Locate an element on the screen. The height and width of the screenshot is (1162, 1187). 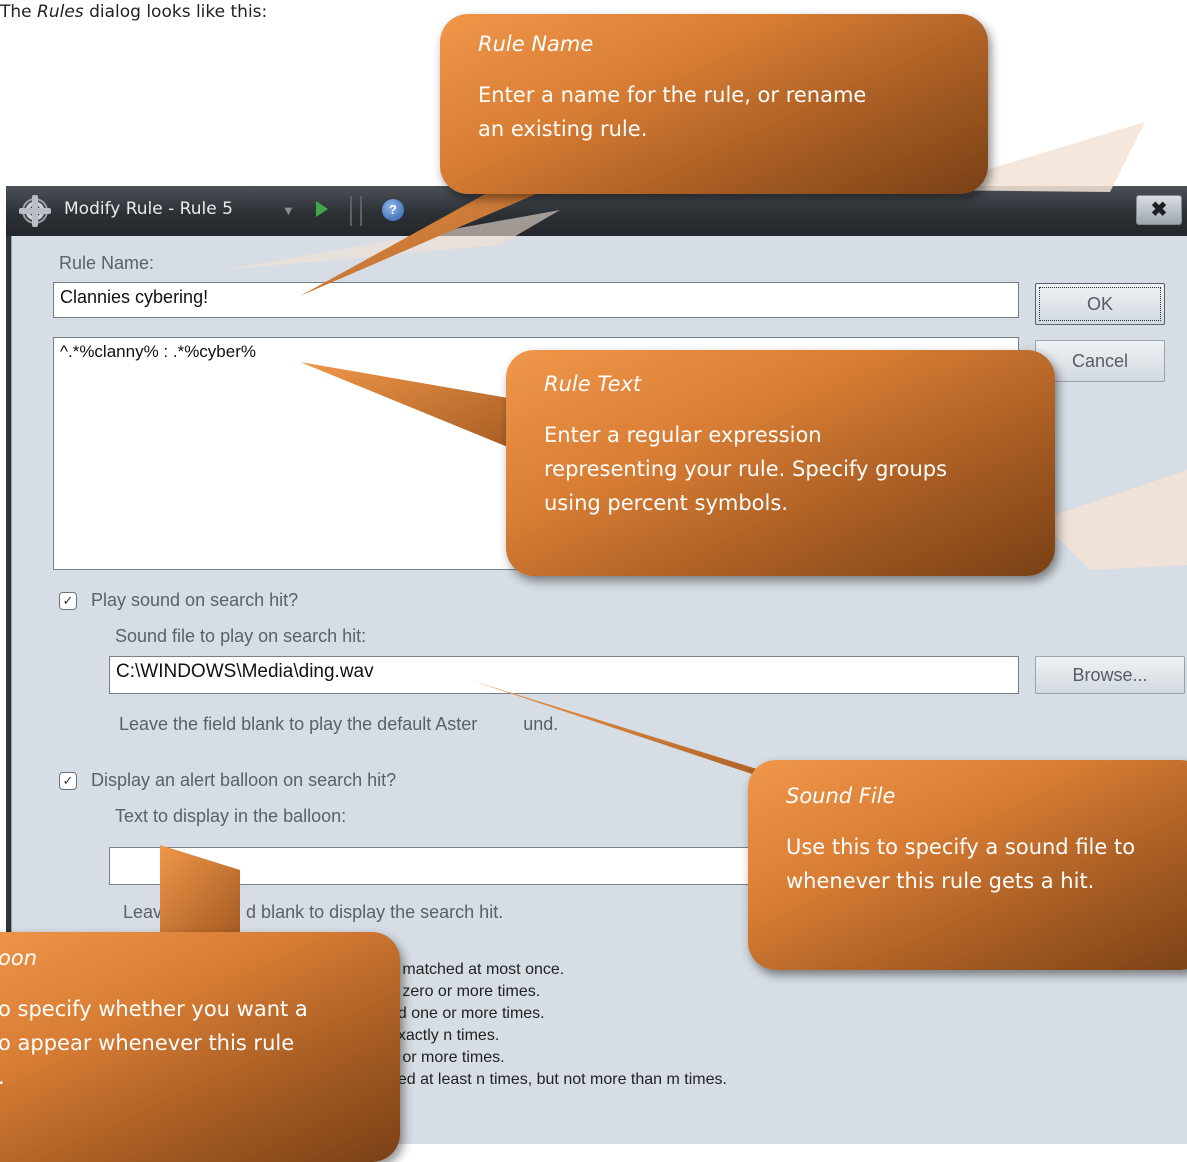
balloon-pointer is located at coordinates (200, 890).